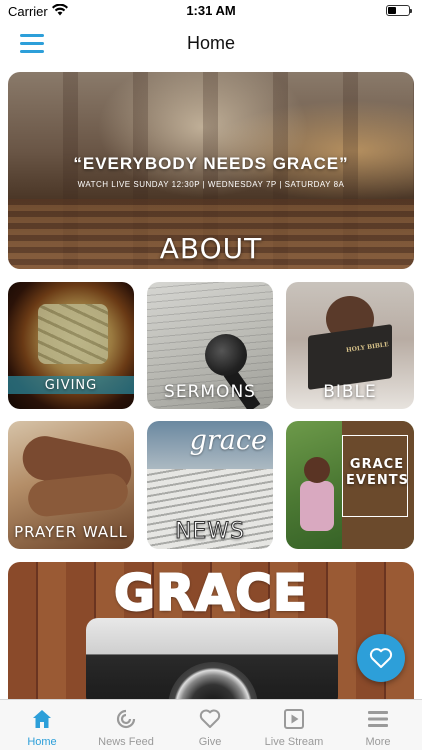  I want to click on grace-label: GRACE, so click(211, 593).